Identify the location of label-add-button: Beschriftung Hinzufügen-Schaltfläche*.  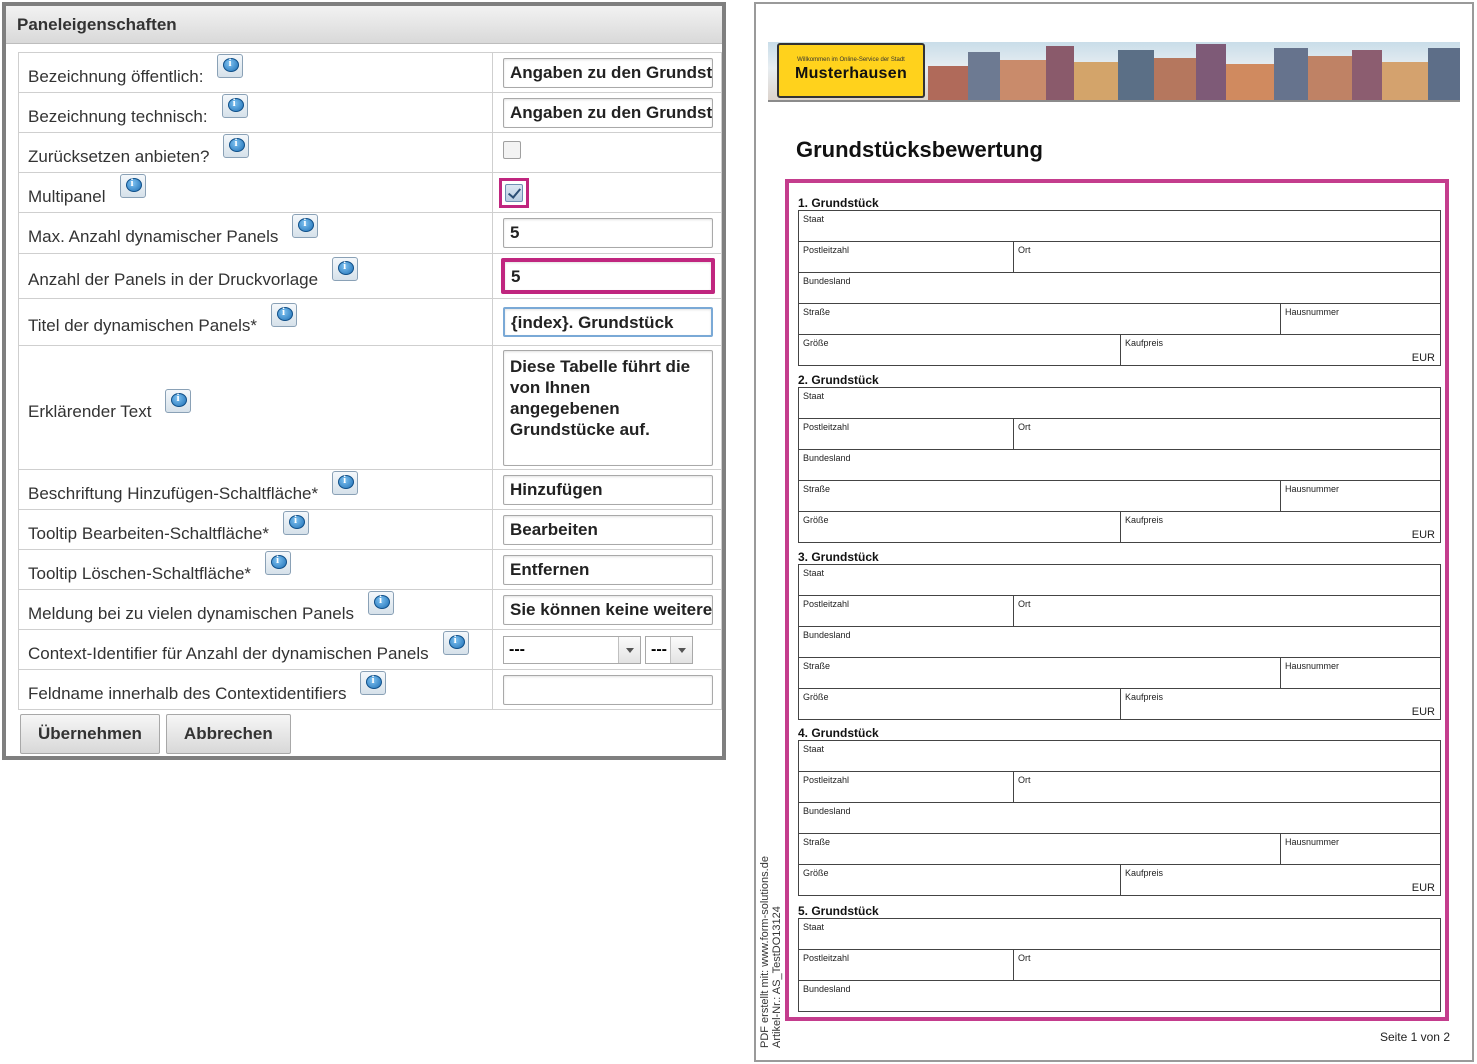
(173, 493).